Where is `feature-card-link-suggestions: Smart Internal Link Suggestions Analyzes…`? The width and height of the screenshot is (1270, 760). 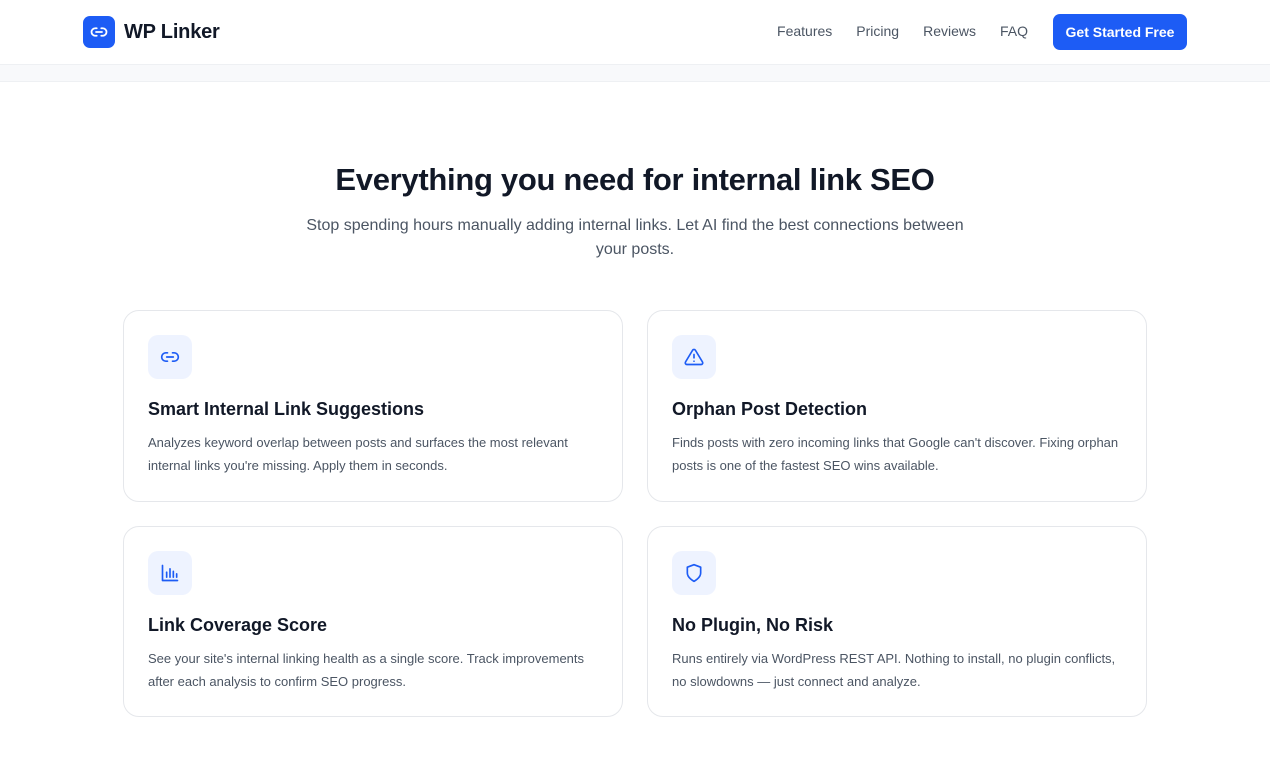
feature-card-link-suggestions: Smart Internal Link Suggestions Analyzes… is located at coordinates (373, 406).